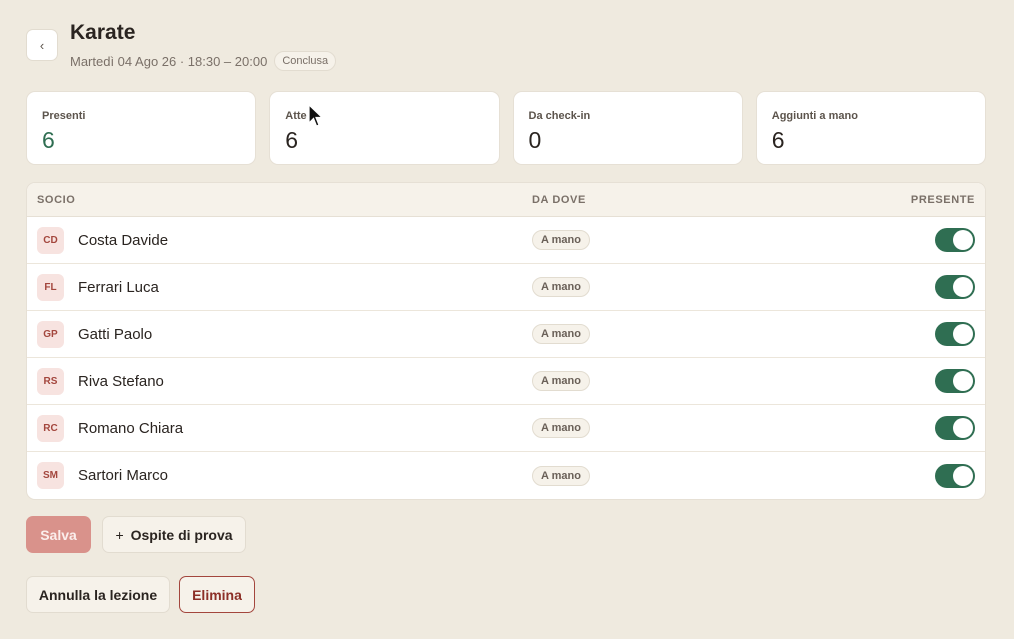 Image resolution: width=1014 pixels, height=639 pixels. I want to click on table-header: SOCIO DA DOVE PRESENTE, so click(506, 200).